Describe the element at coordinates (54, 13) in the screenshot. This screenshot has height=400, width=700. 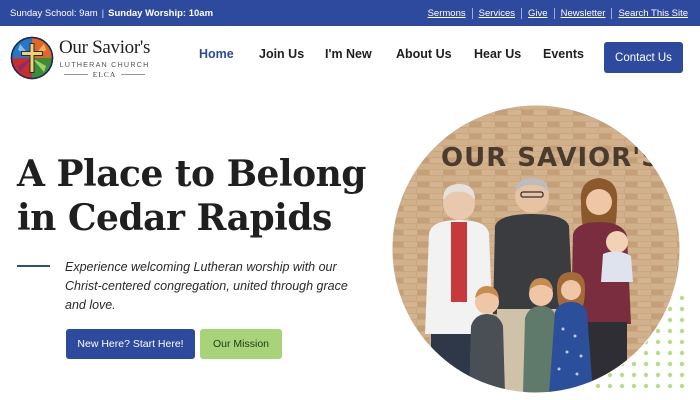
I see `sunday-school-text: Sunday School: 9am` at that location.